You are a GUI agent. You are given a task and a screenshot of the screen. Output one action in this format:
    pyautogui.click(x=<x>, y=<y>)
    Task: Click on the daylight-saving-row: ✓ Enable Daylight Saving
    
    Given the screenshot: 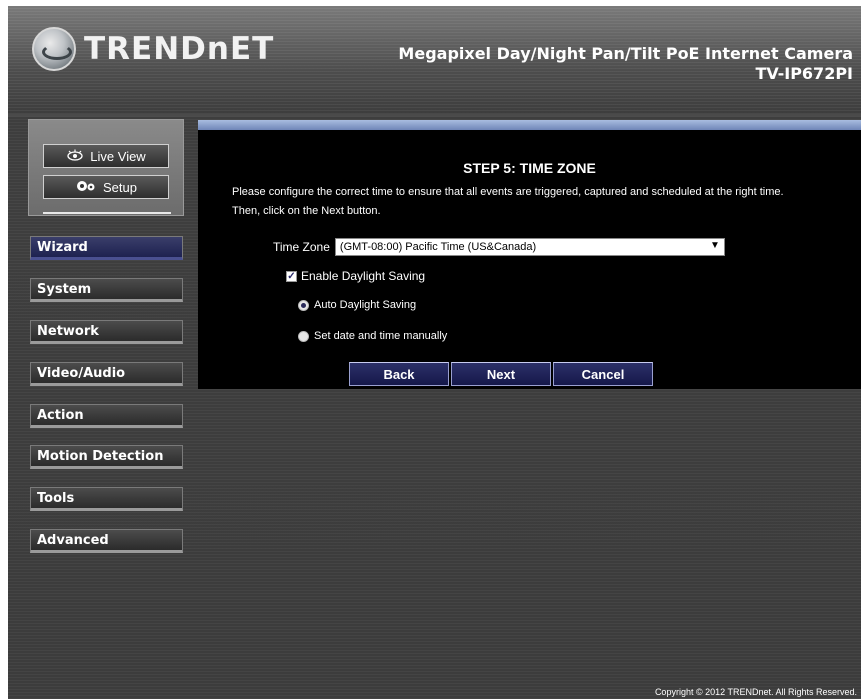 What is the action you would take?
    pyautogui.click(x=355, y=276)
    